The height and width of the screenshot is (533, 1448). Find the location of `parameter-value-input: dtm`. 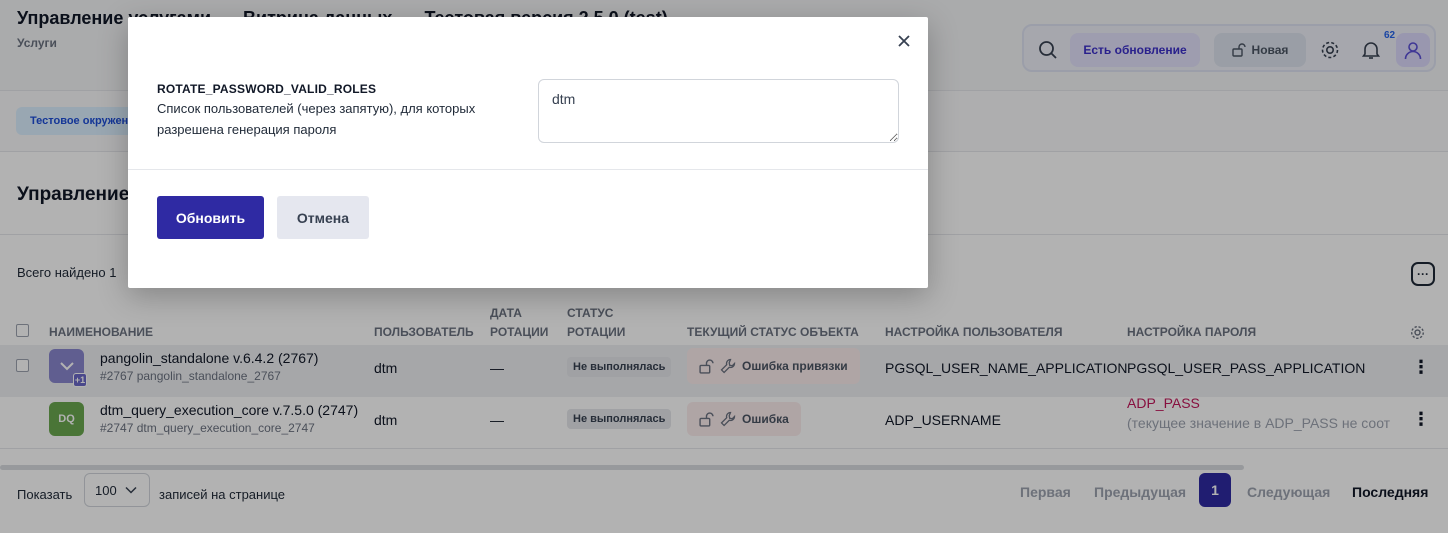

parameter-value-input: dtm is located at coordinates (718, 111).